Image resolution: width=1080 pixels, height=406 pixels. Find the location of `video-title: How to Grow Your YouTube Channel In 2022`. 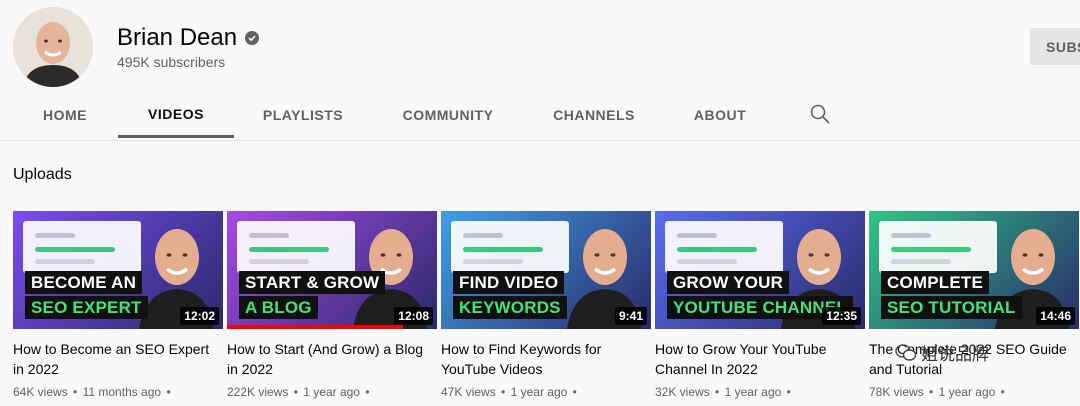

video-title: How to Grow Your YouTube Channel In 2022 is located at coordinates (760, 359).